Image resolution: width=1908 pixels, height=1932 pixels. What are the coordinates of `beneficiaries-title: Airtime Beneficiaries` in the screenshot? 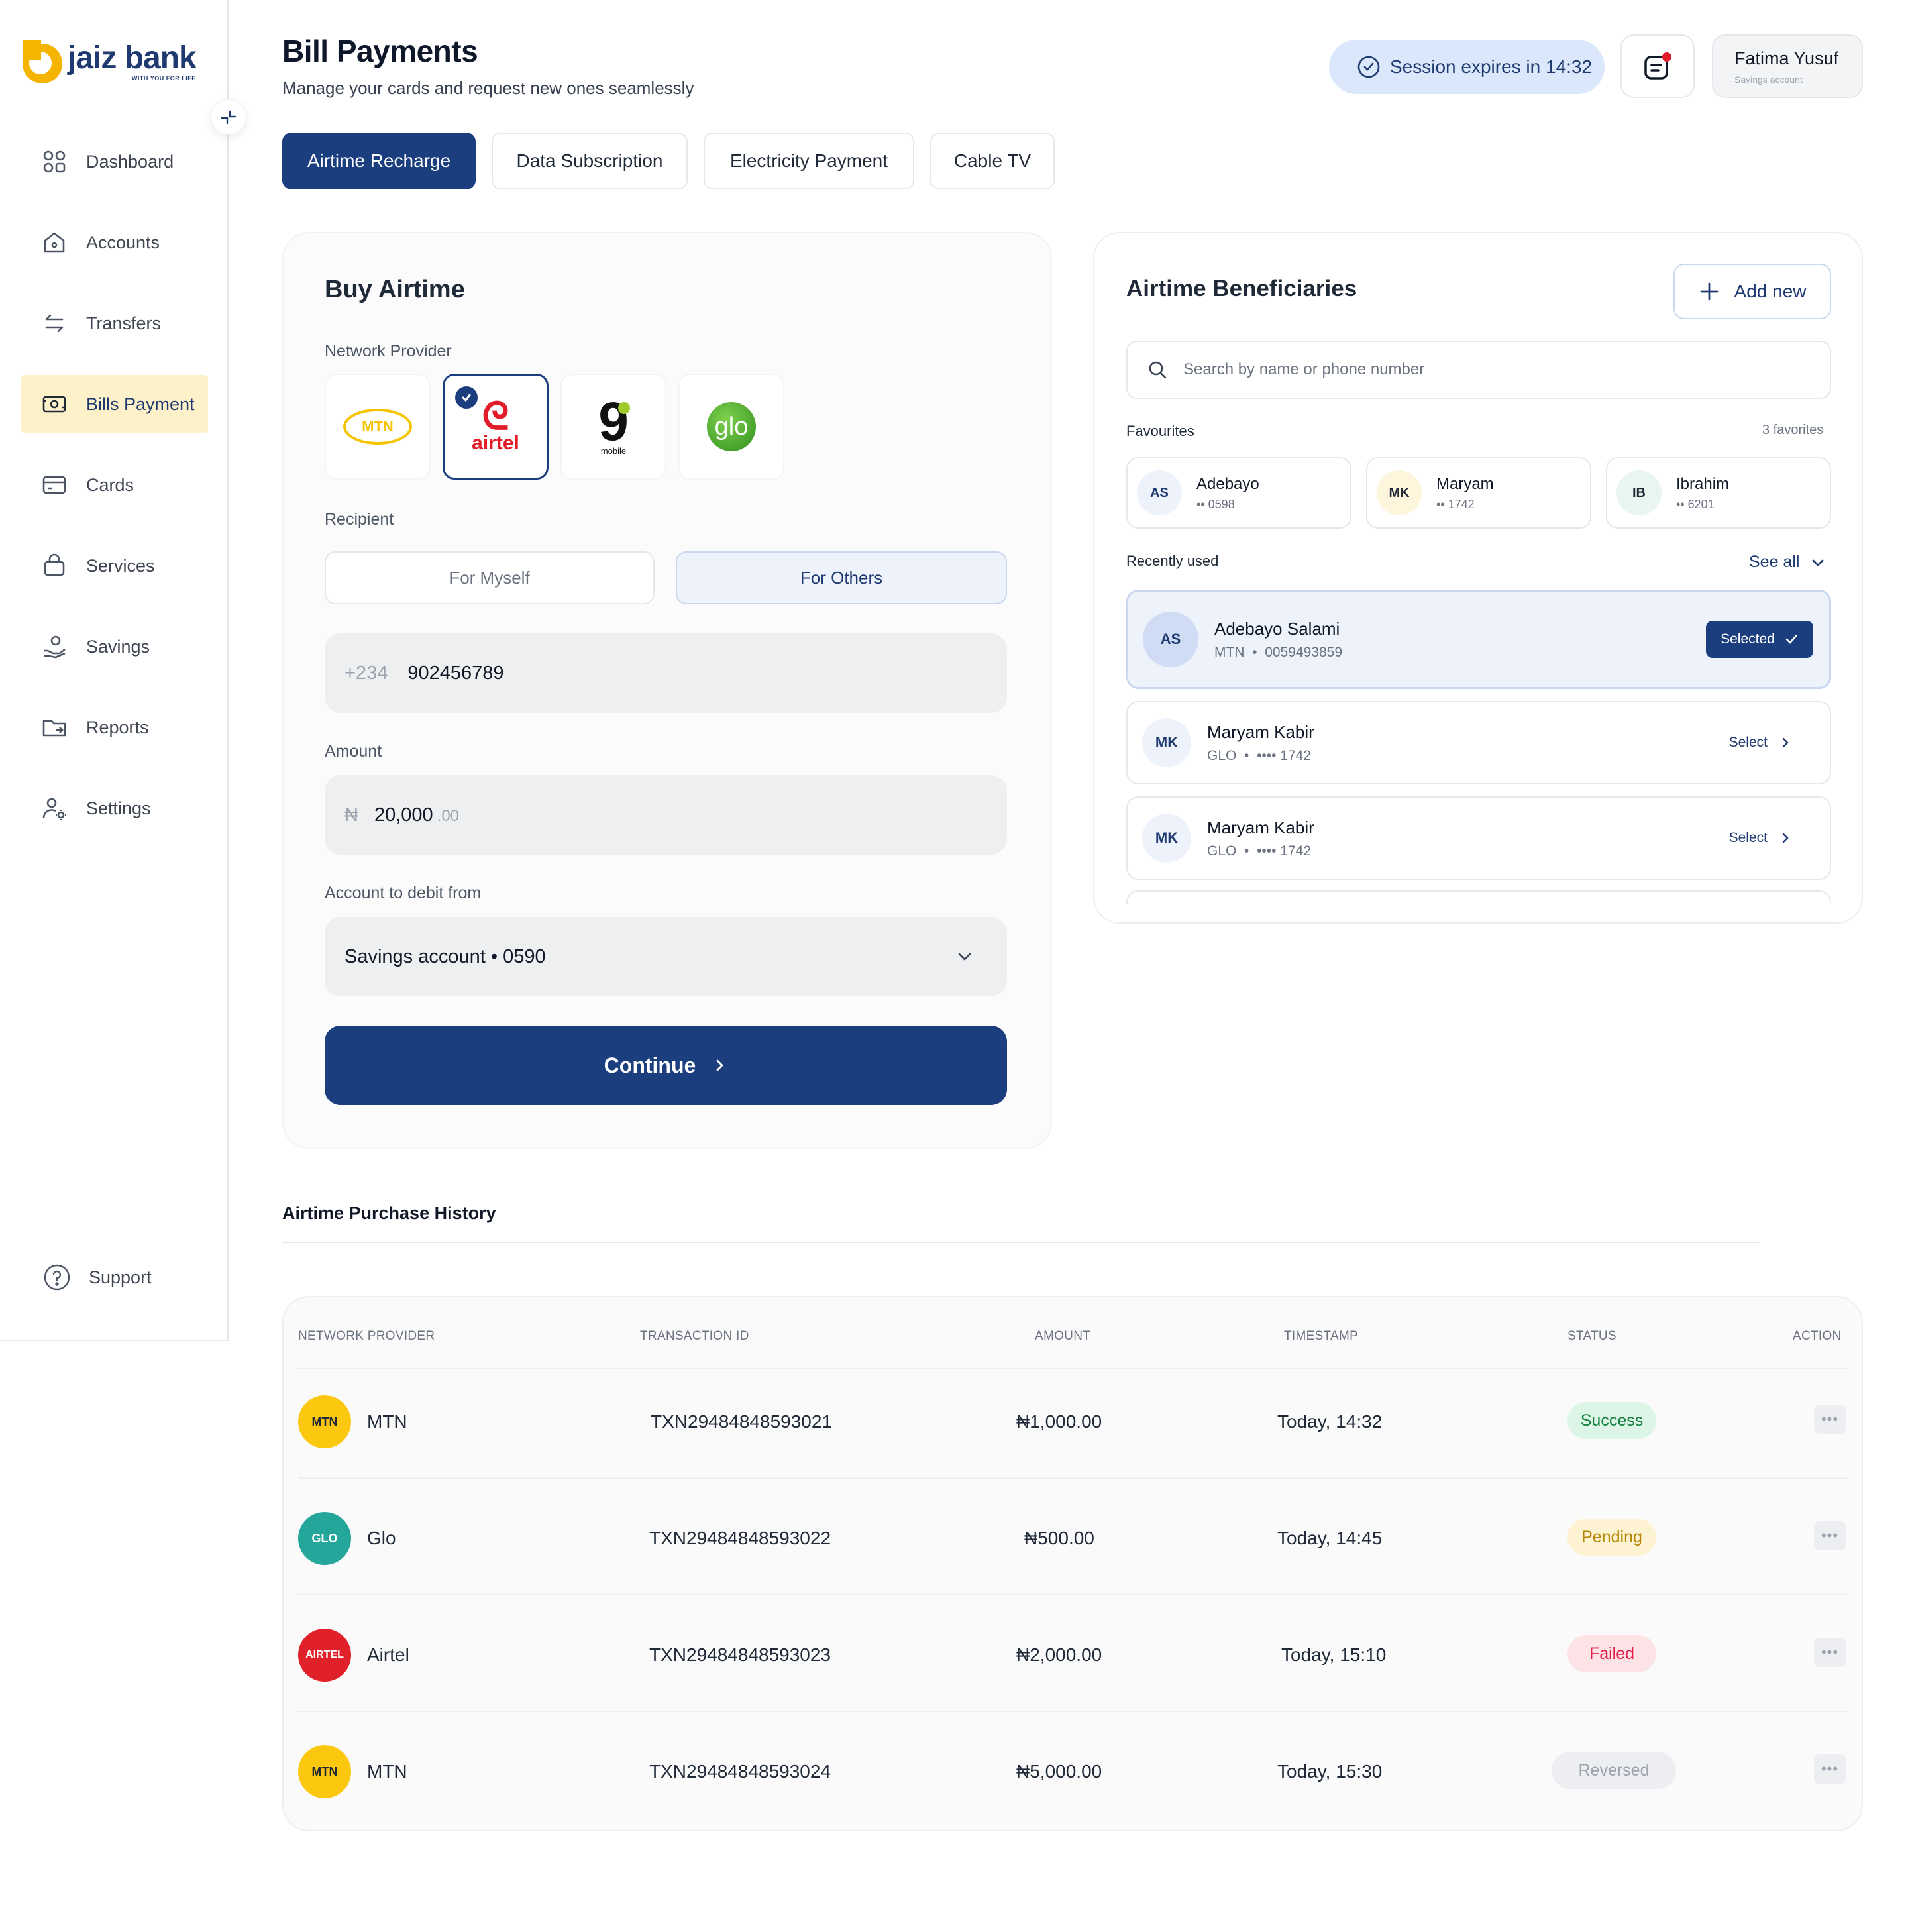 It's located at (1241, 288).